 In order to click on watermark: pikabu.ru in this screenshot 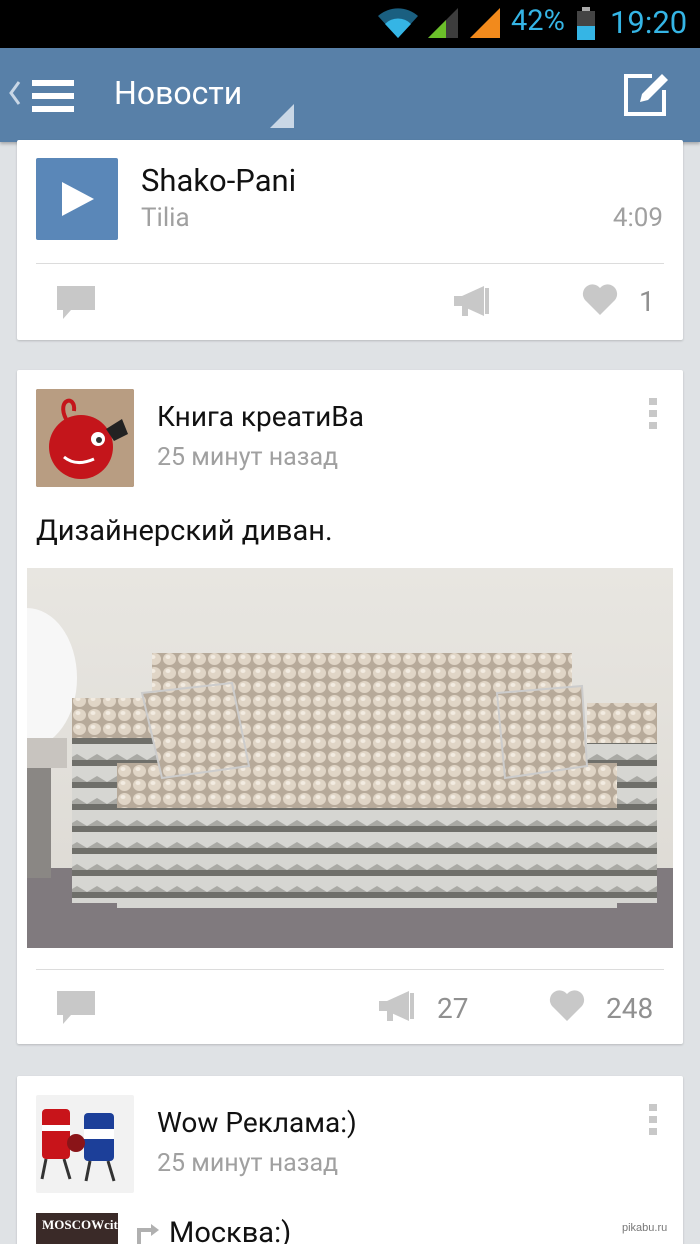, I will do `click(645, 1228)`.